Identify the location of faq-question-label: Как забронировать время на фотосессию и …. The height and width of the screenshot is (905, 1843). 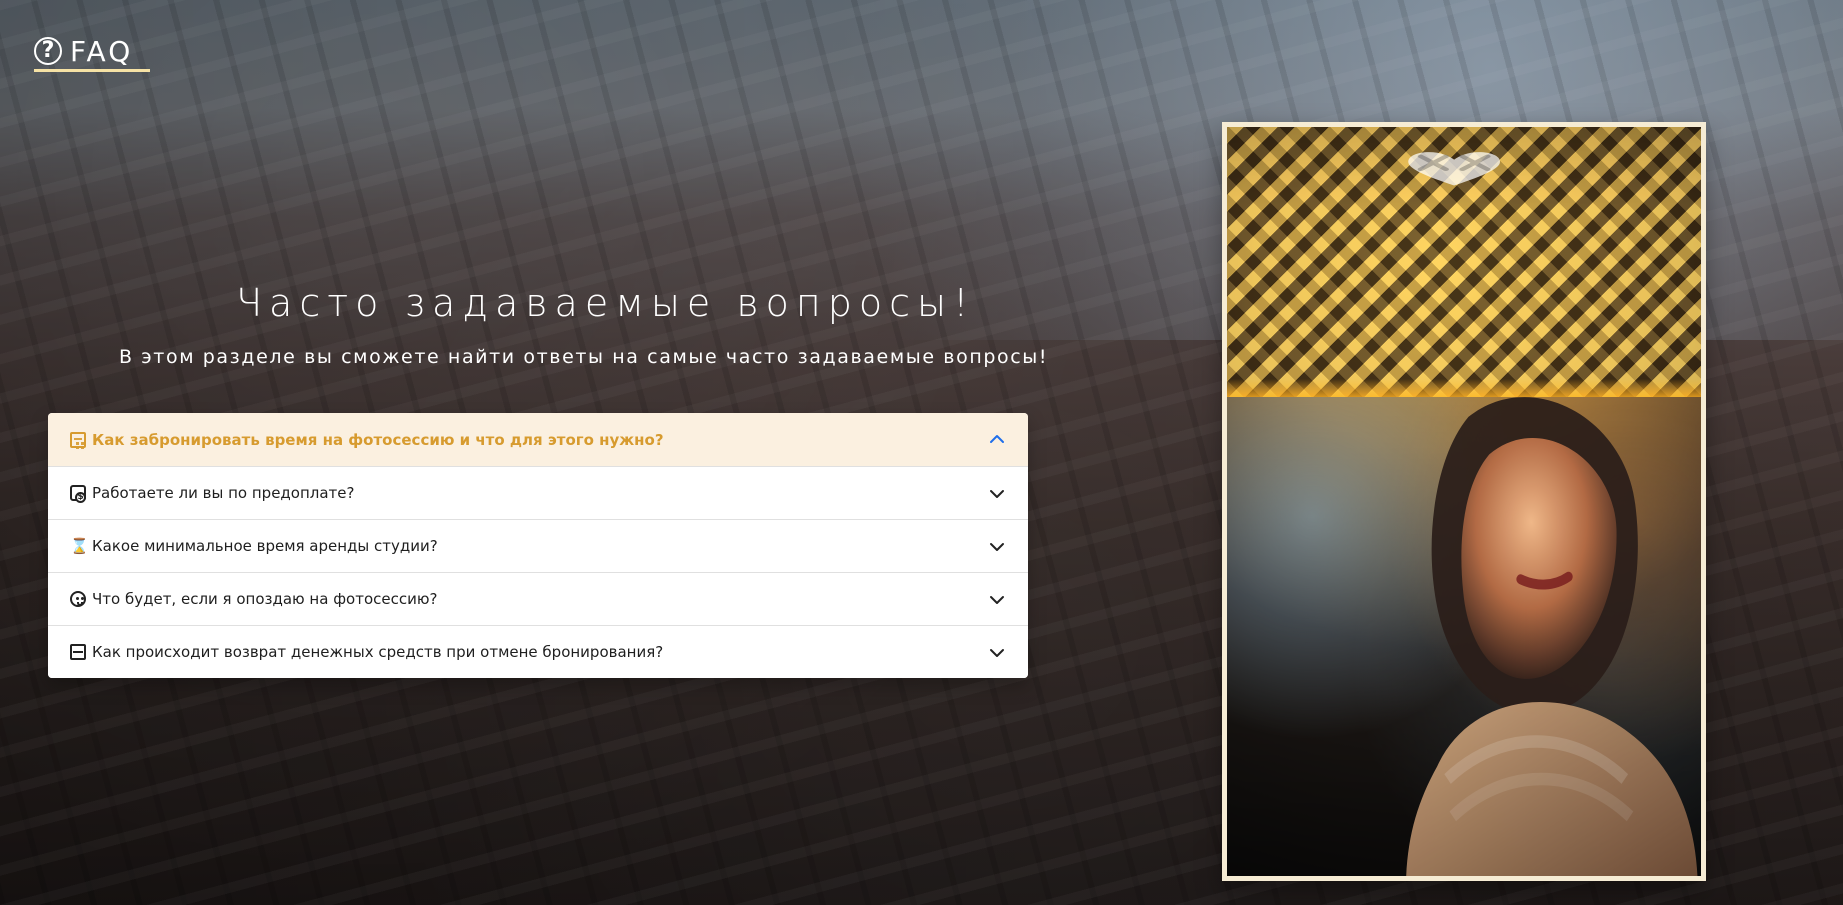
(378, 439).